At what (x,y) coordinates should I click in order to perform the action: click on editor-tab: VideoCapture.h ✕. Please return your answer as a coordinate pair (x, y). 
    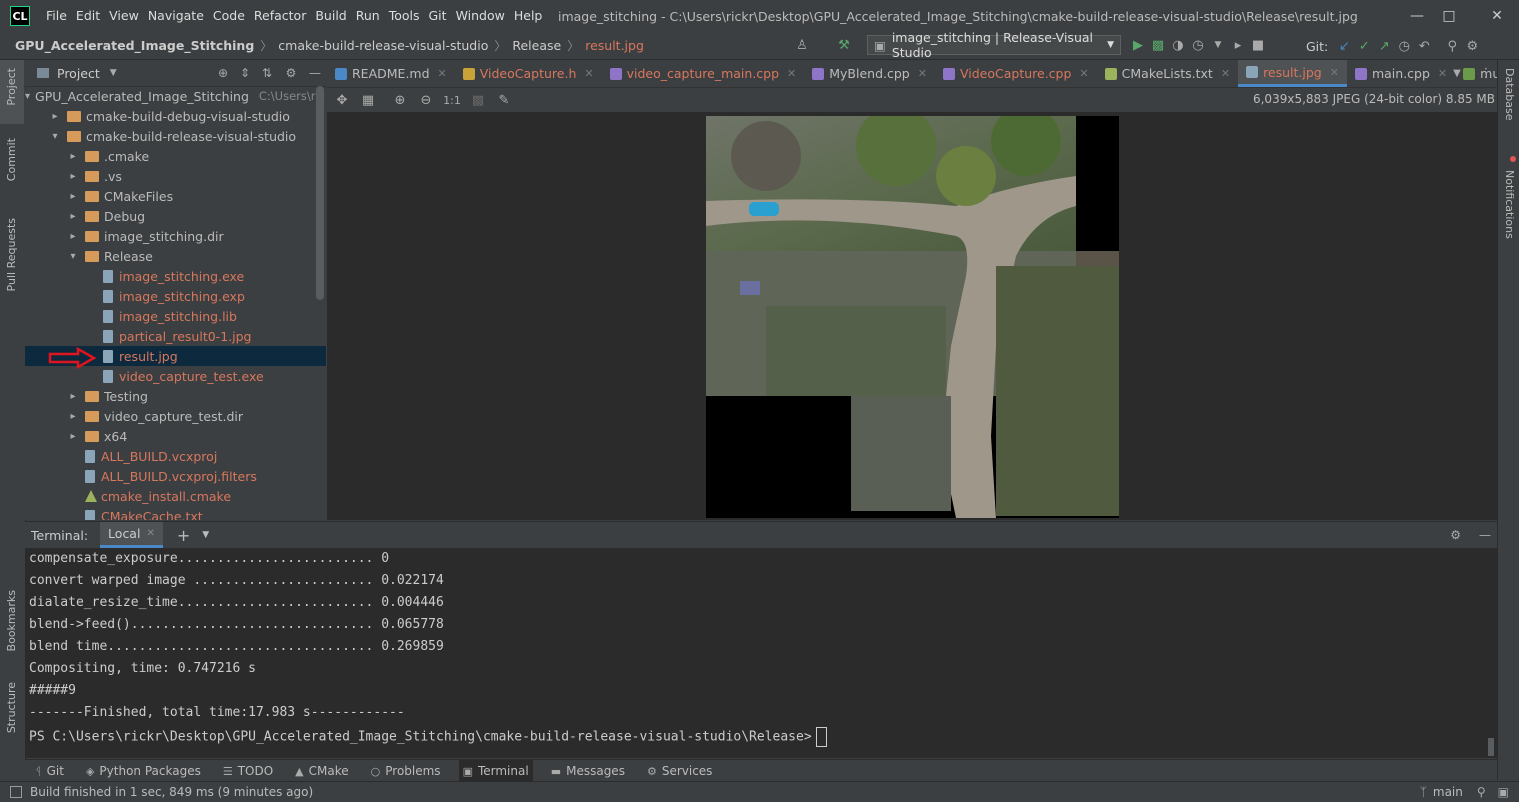
    Looking at the image, I should click on (528, 73).